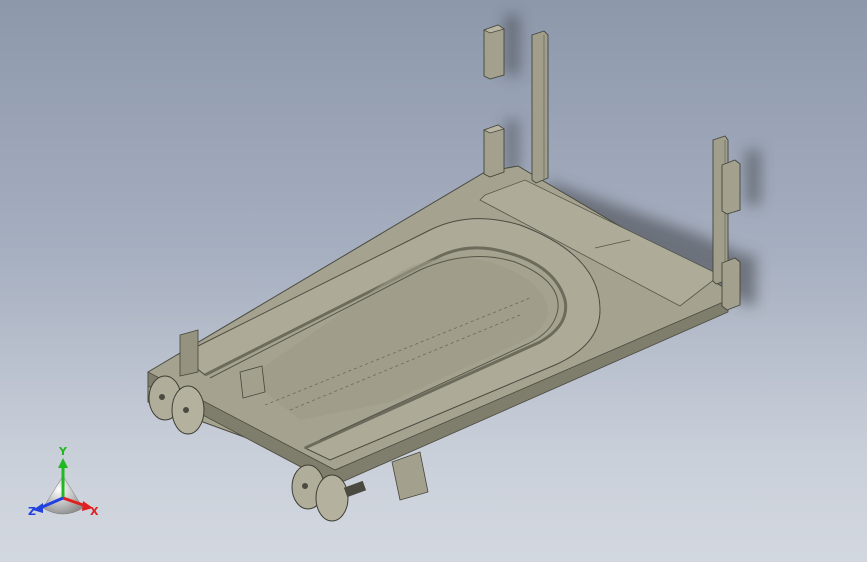  What do you see at coordinates (94, 511) in the screenshot?
I see `axis-x-label: X` at bounding box center [94, 511].